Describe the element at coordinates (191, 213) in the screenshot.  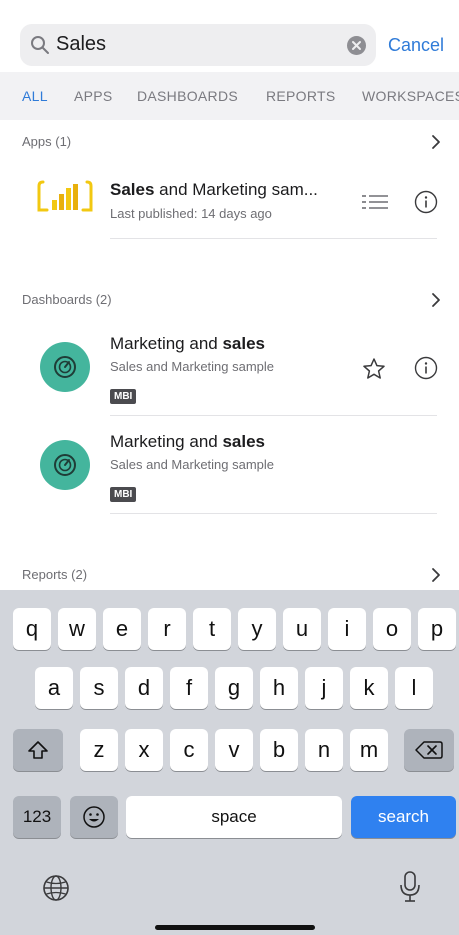
I see `app-subtitle: Last published: 14 days ago` at that location.